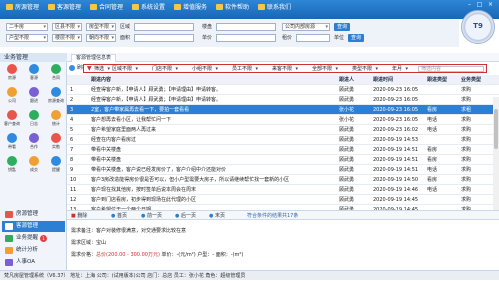  I want to click on cell-person: 张小花, so click(347, 120).